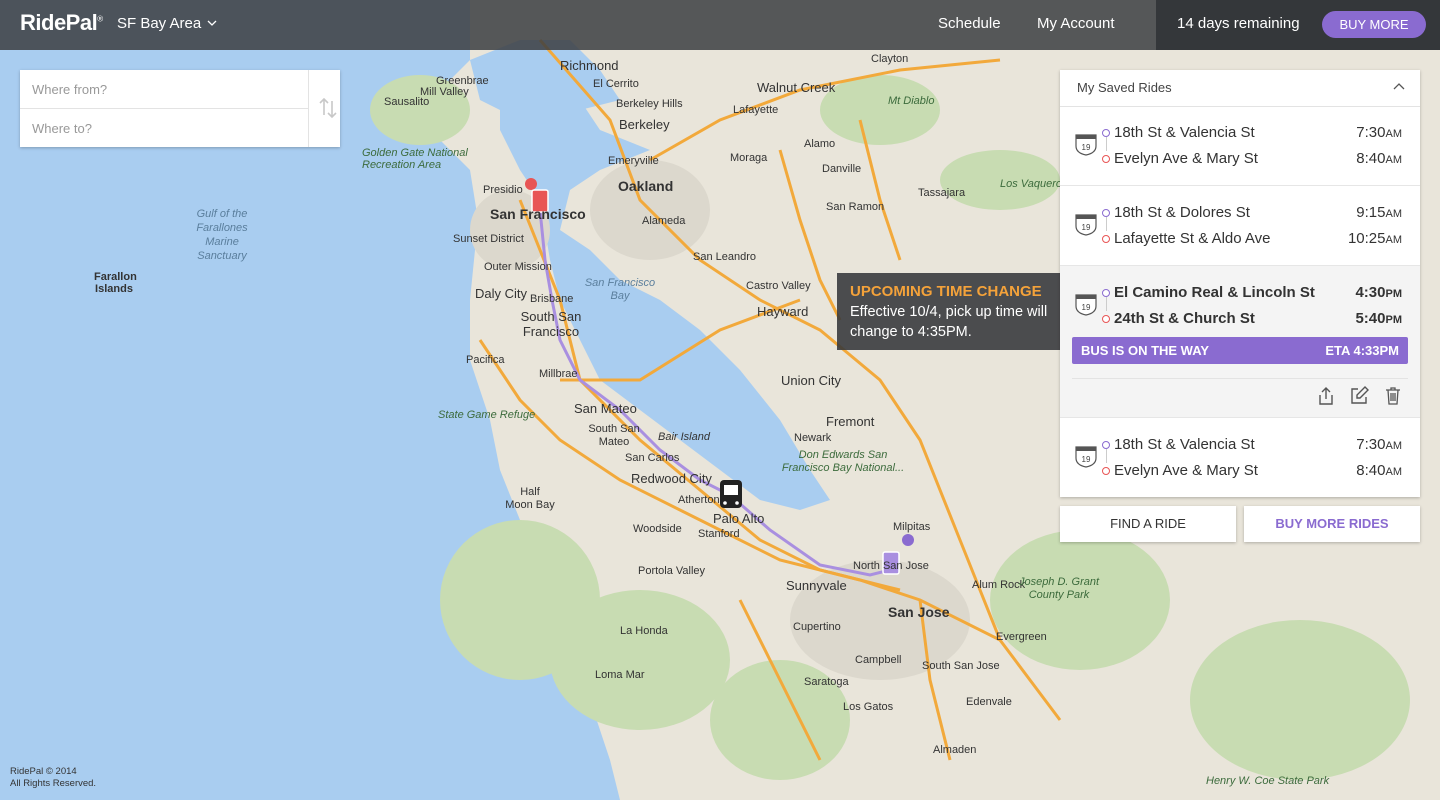 The image size is (1440, 800). I want to click on days-remaining: 14 days remaining, so click(1238, 23).